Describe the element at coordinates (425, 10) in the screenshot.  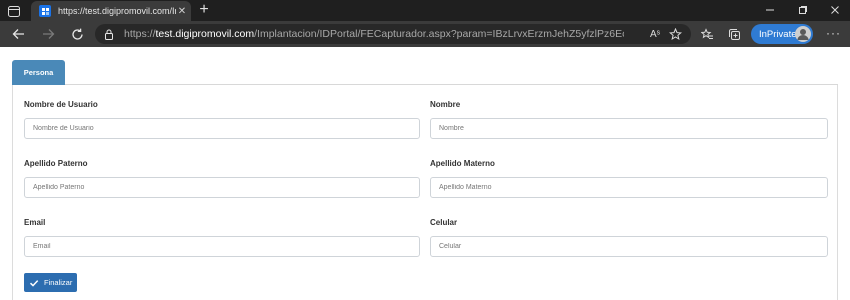
I see `browser-tabstrip: https://test.digipromovil.com/Im ✕ +` at that location.